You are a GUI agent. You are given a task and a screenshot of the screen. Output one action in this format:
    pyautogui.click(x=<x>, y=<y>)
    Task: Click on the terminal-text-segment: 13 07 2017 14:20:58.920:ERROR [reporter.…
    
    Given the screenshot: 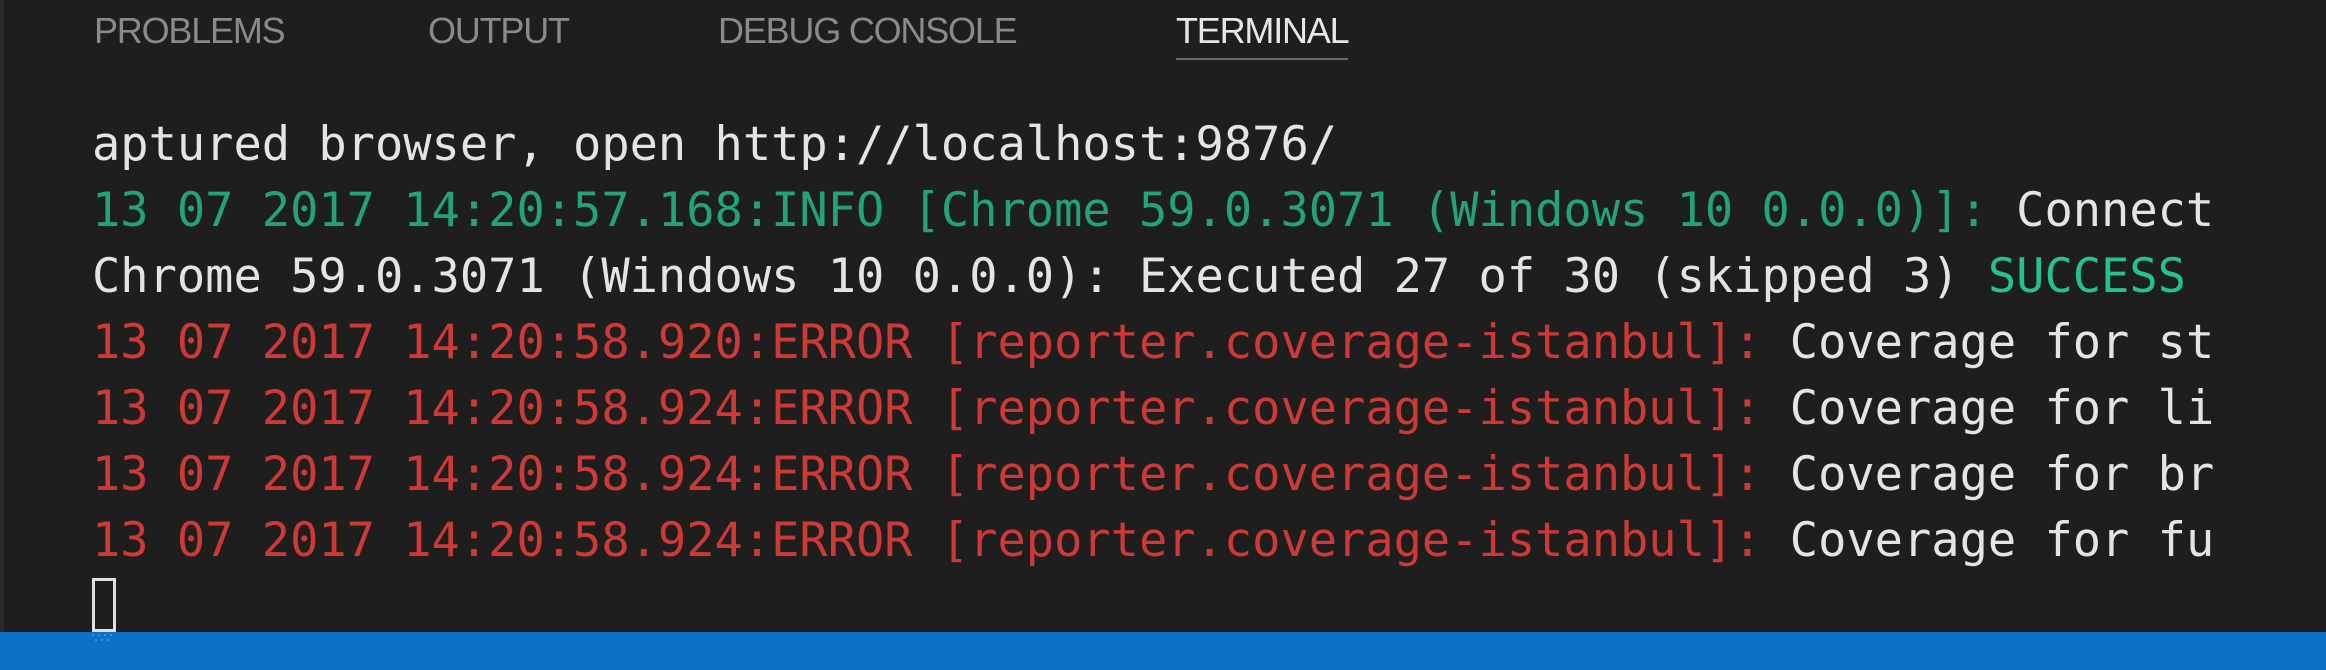 What is the action you would take?
    pyautogui.click(x=927, y=342)
    